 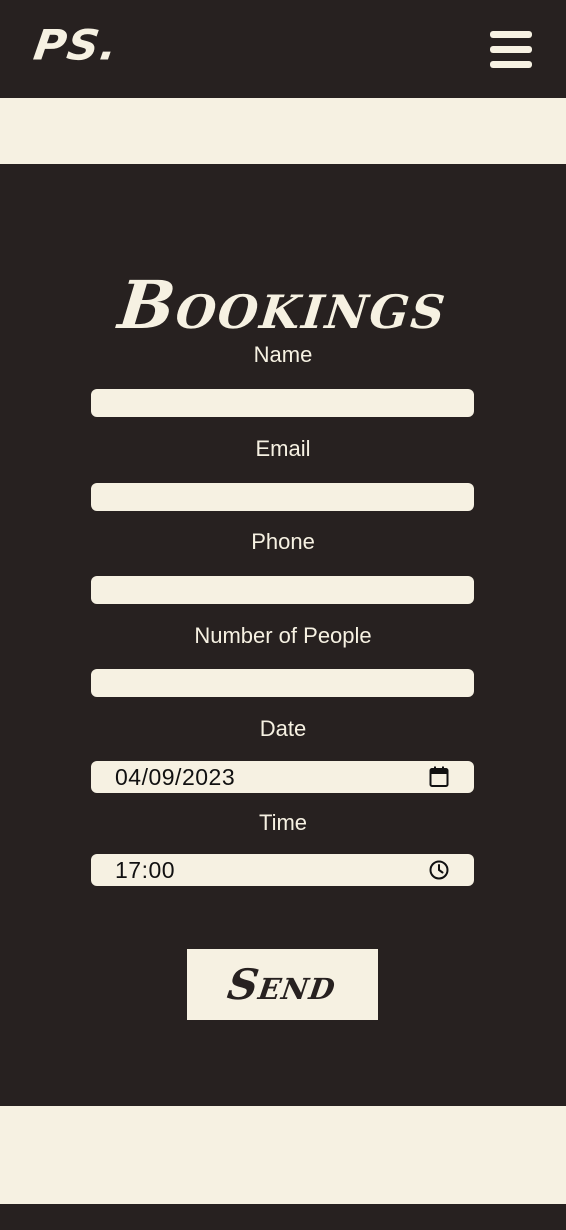 What do you see at coordinates (282, 683) in the screenshot?
I see `people-field` at bounding box center [282, 683].